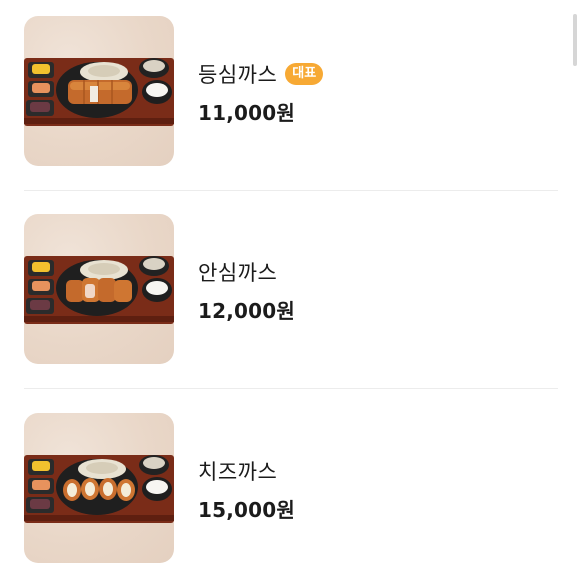 The image size is (580, 583). What do you see at coordinates (238, 472) in the screenshot?
I see `menu-item-name: 치즈까스` at bounding box center [238, 472].